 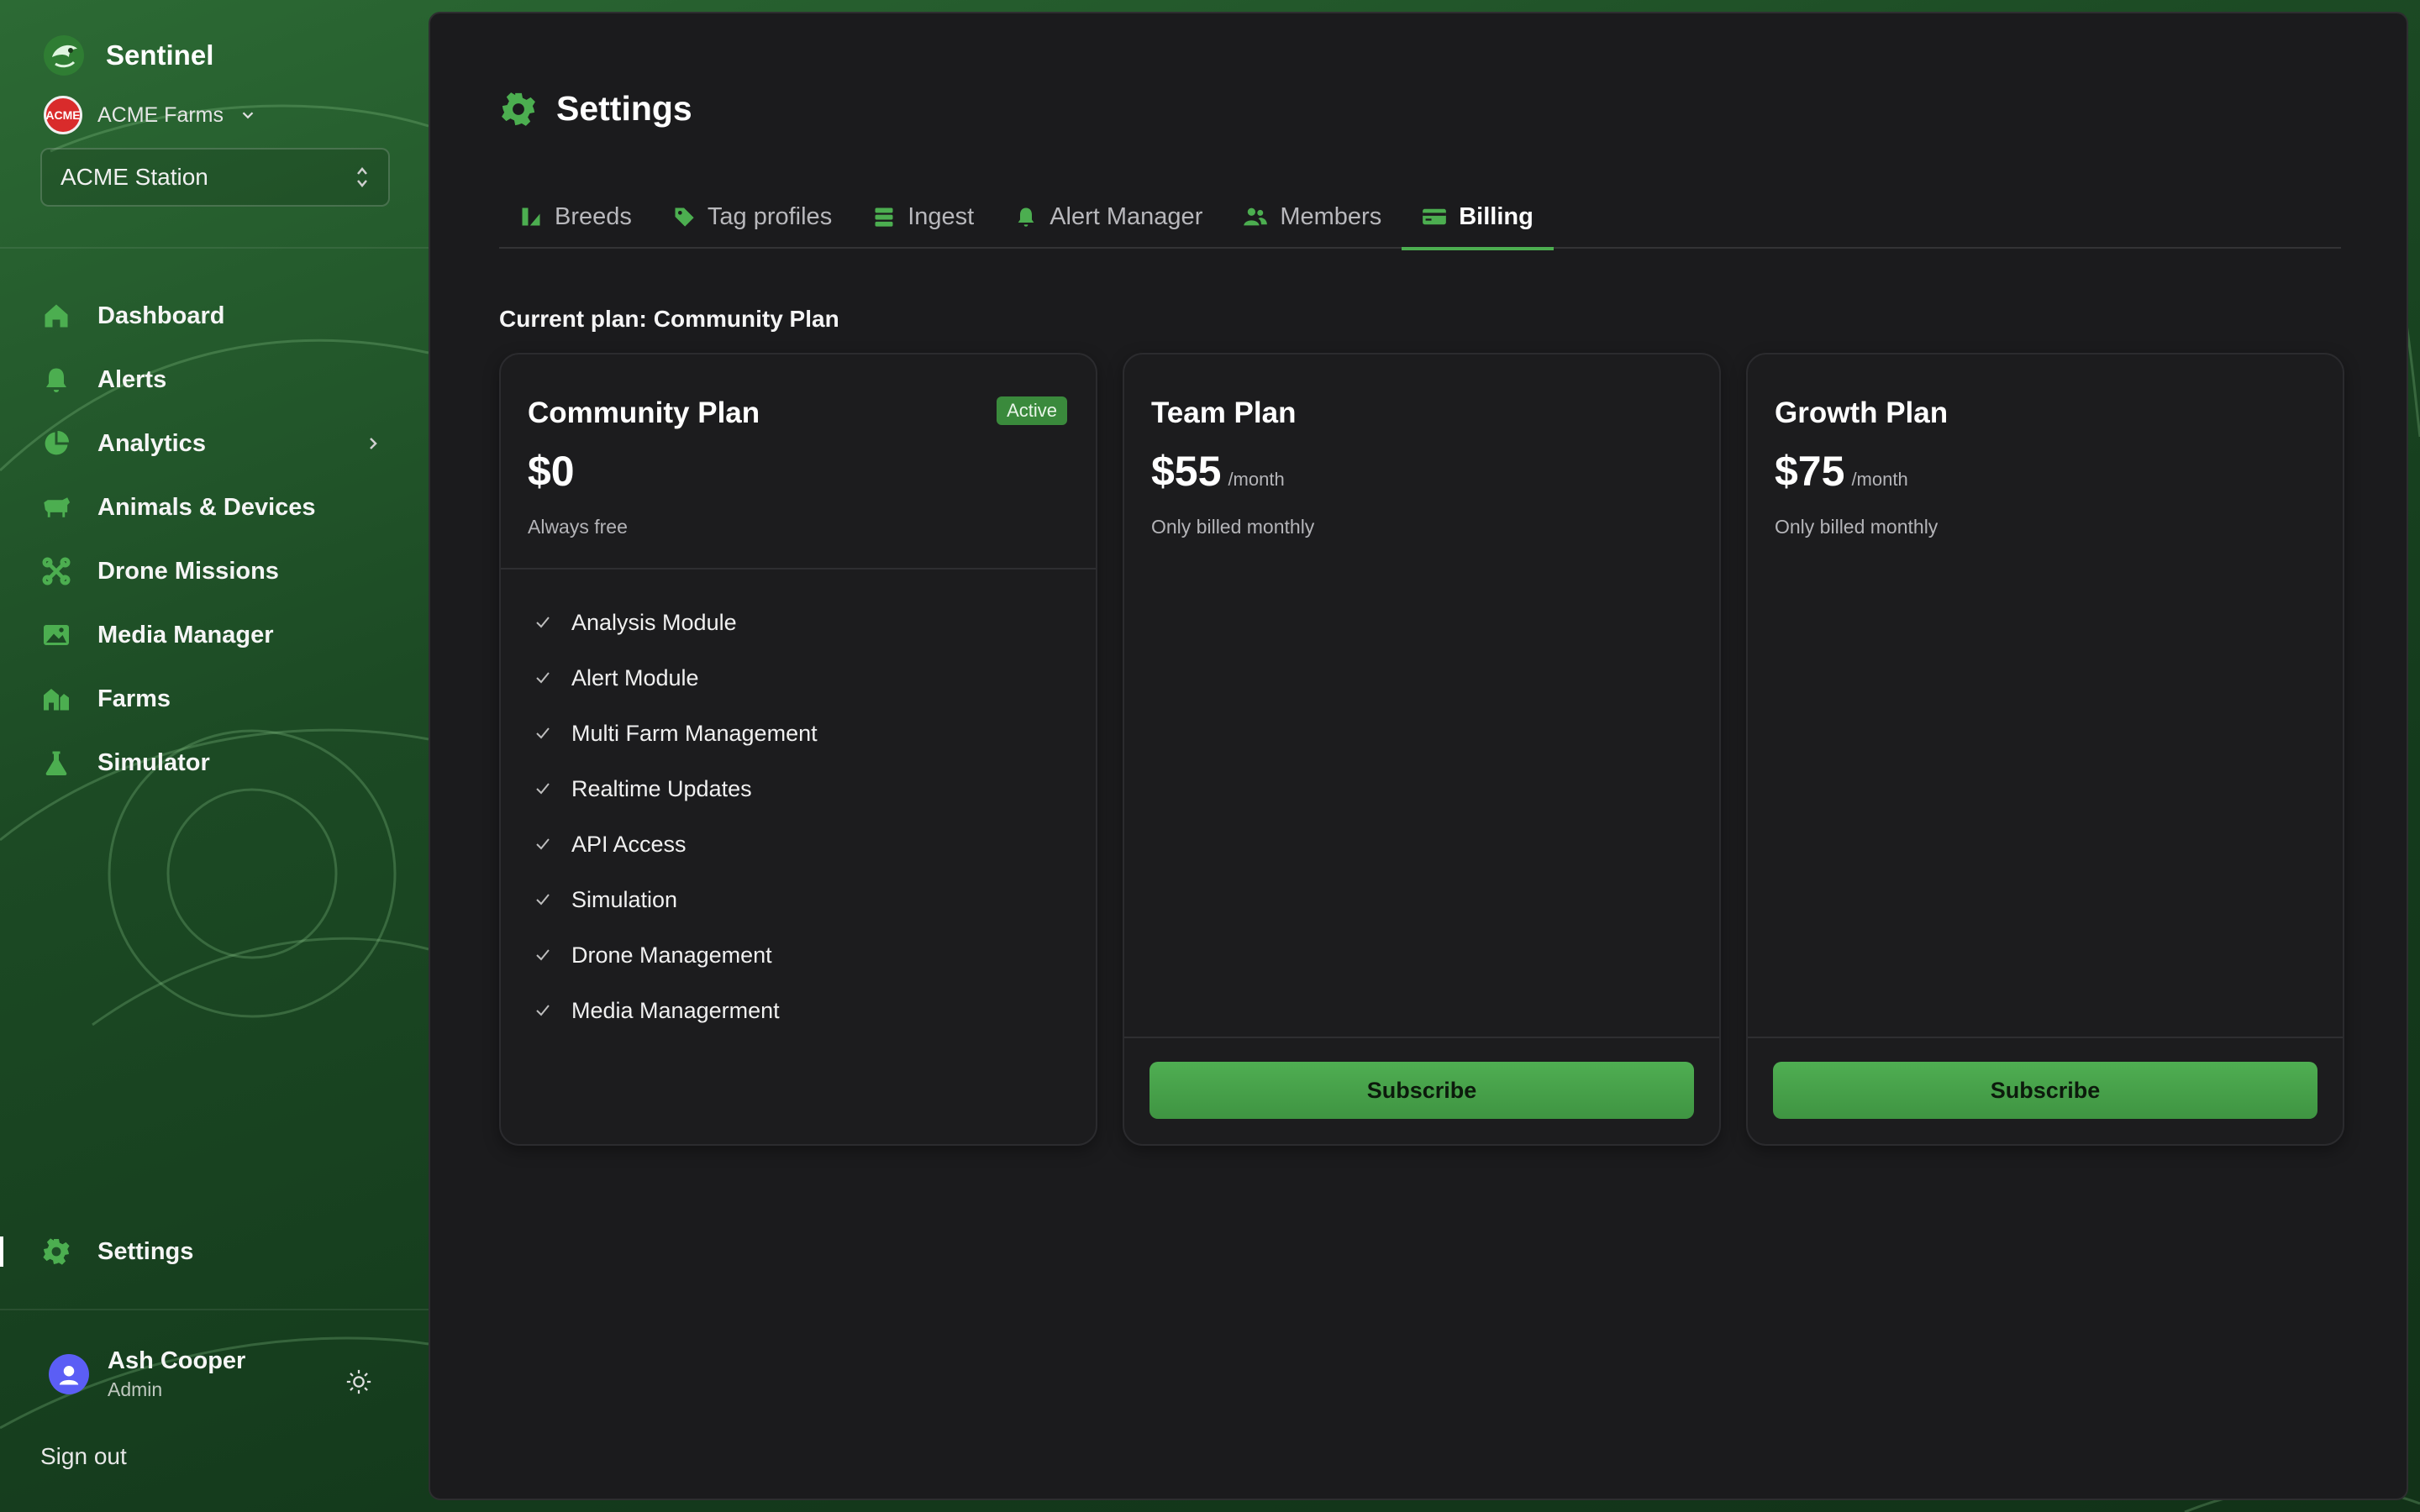 I want to click on tab-members: Members, so click(x=1313, y=217).